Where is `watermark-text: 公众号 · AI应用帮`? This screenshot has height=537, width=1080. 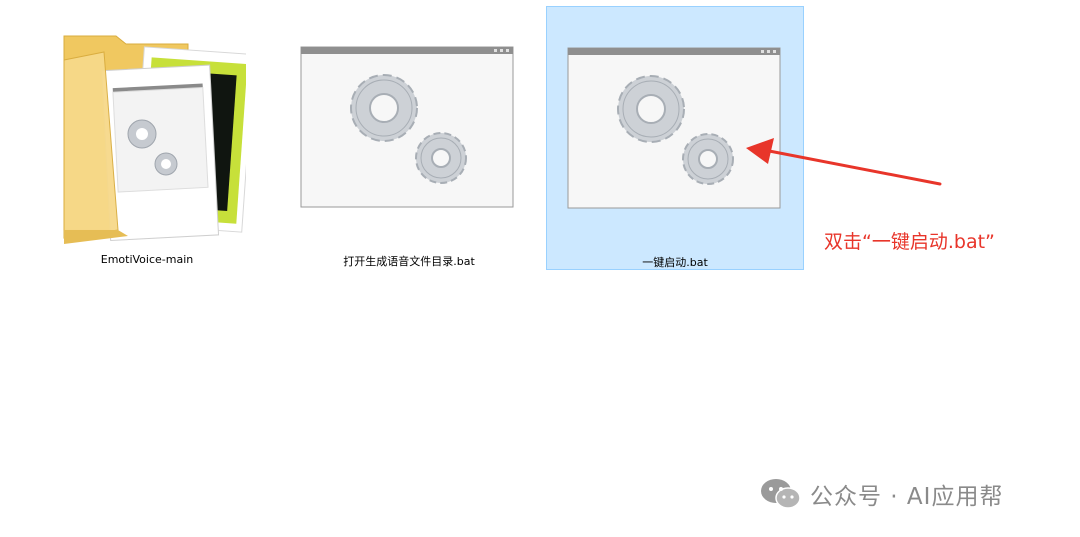
watermark-text: 公众号 · AI应用帮 is located at coordinates (907, 497).